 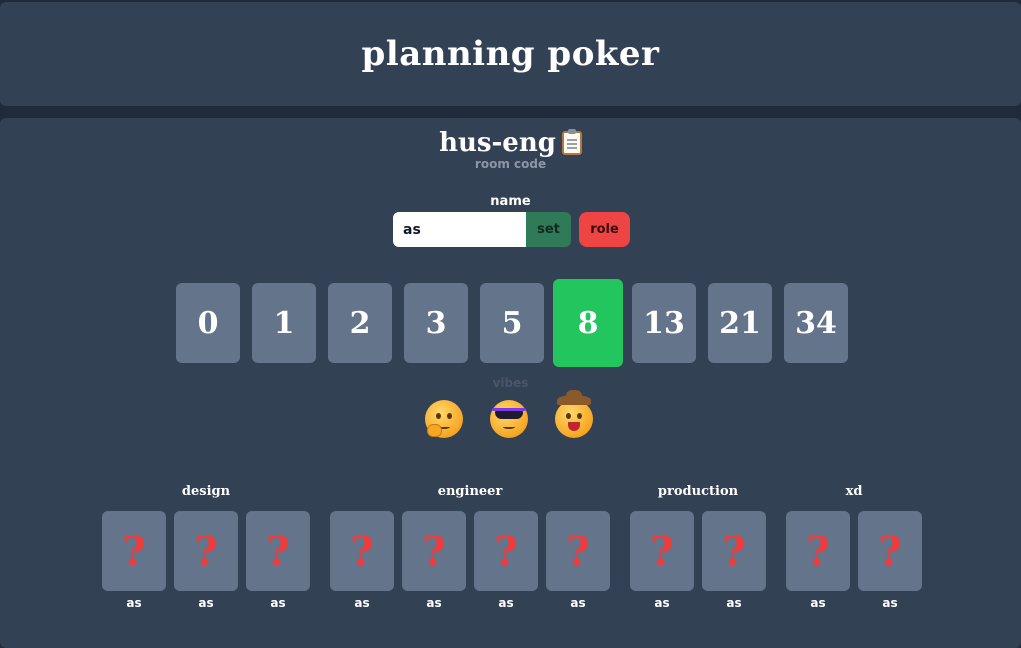 I want to click on clipboard-icon, so click(x=571, y=142).